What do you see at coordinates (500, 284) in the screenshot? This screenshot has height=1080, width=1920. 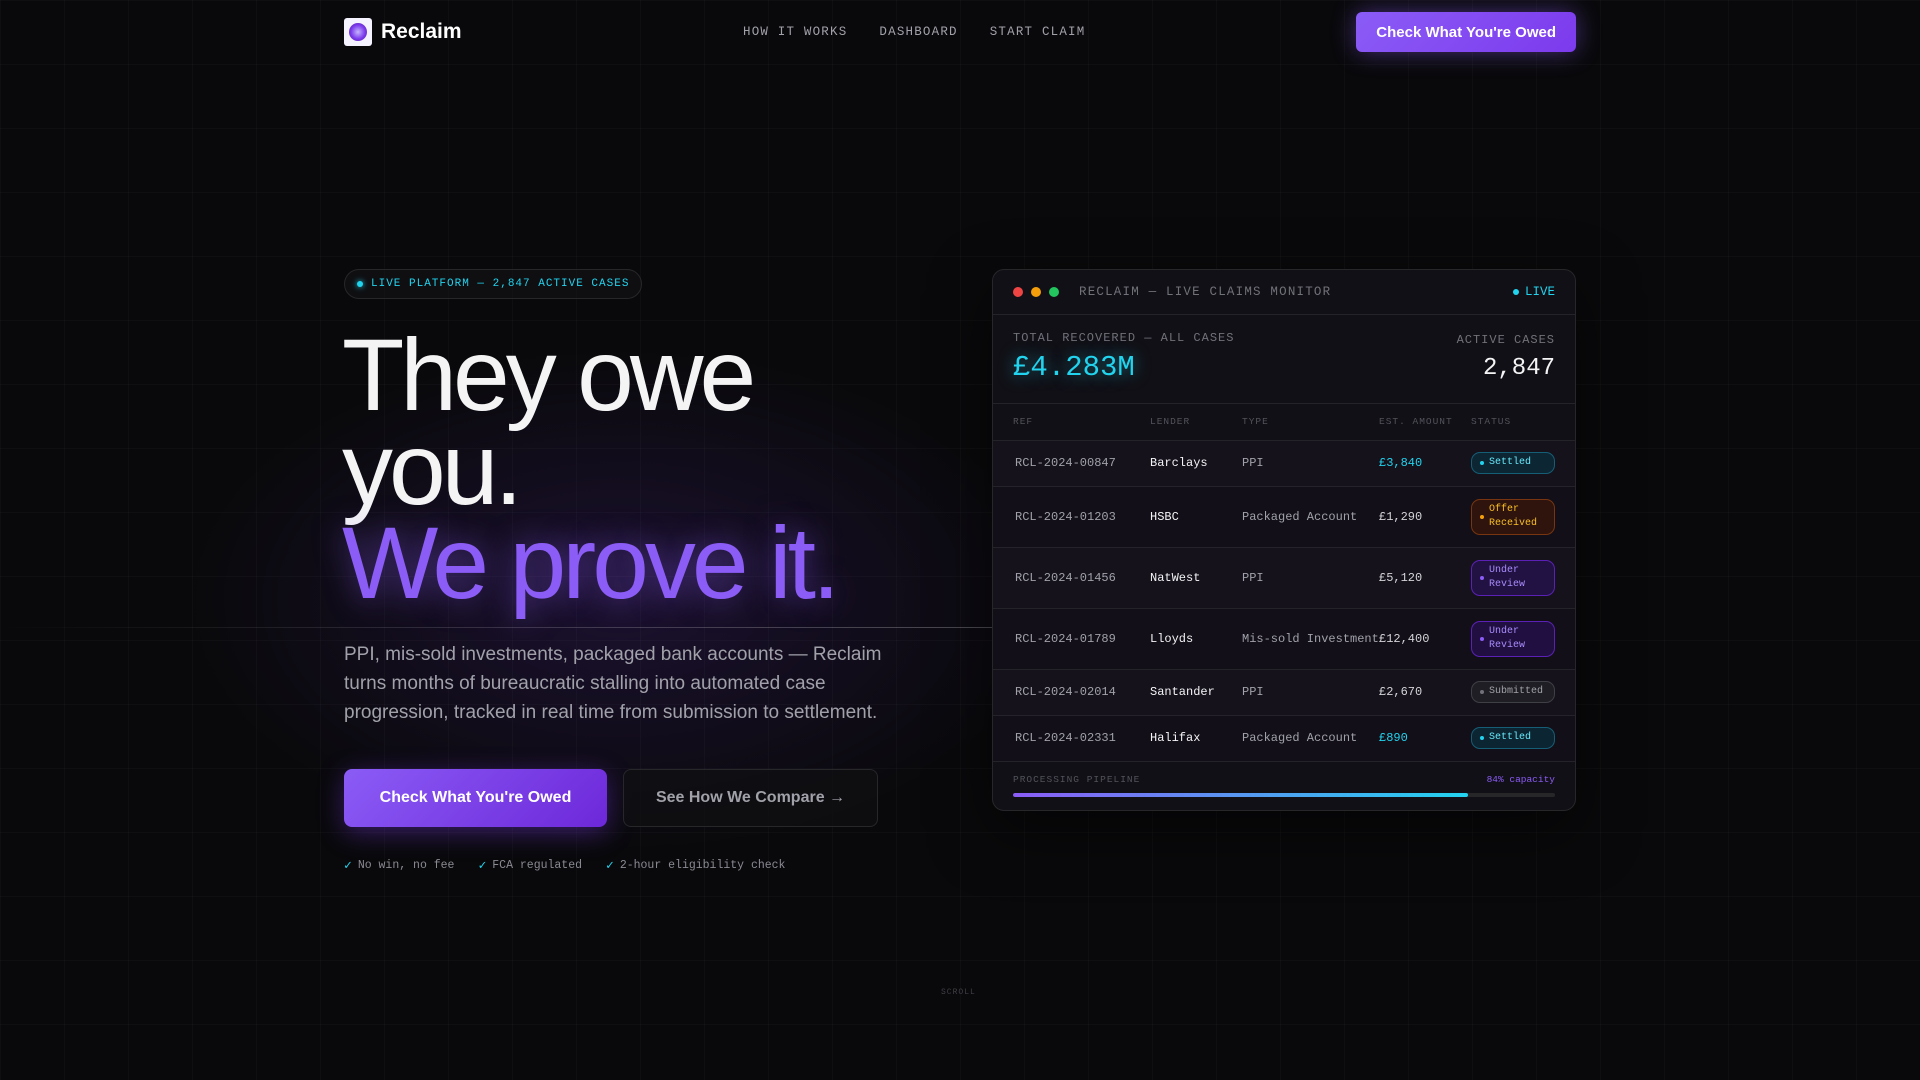 I see `live-platform-text: LIVE PLATFORM — 2,847 ACTIVE CASES` at bounding box center [500, 284].